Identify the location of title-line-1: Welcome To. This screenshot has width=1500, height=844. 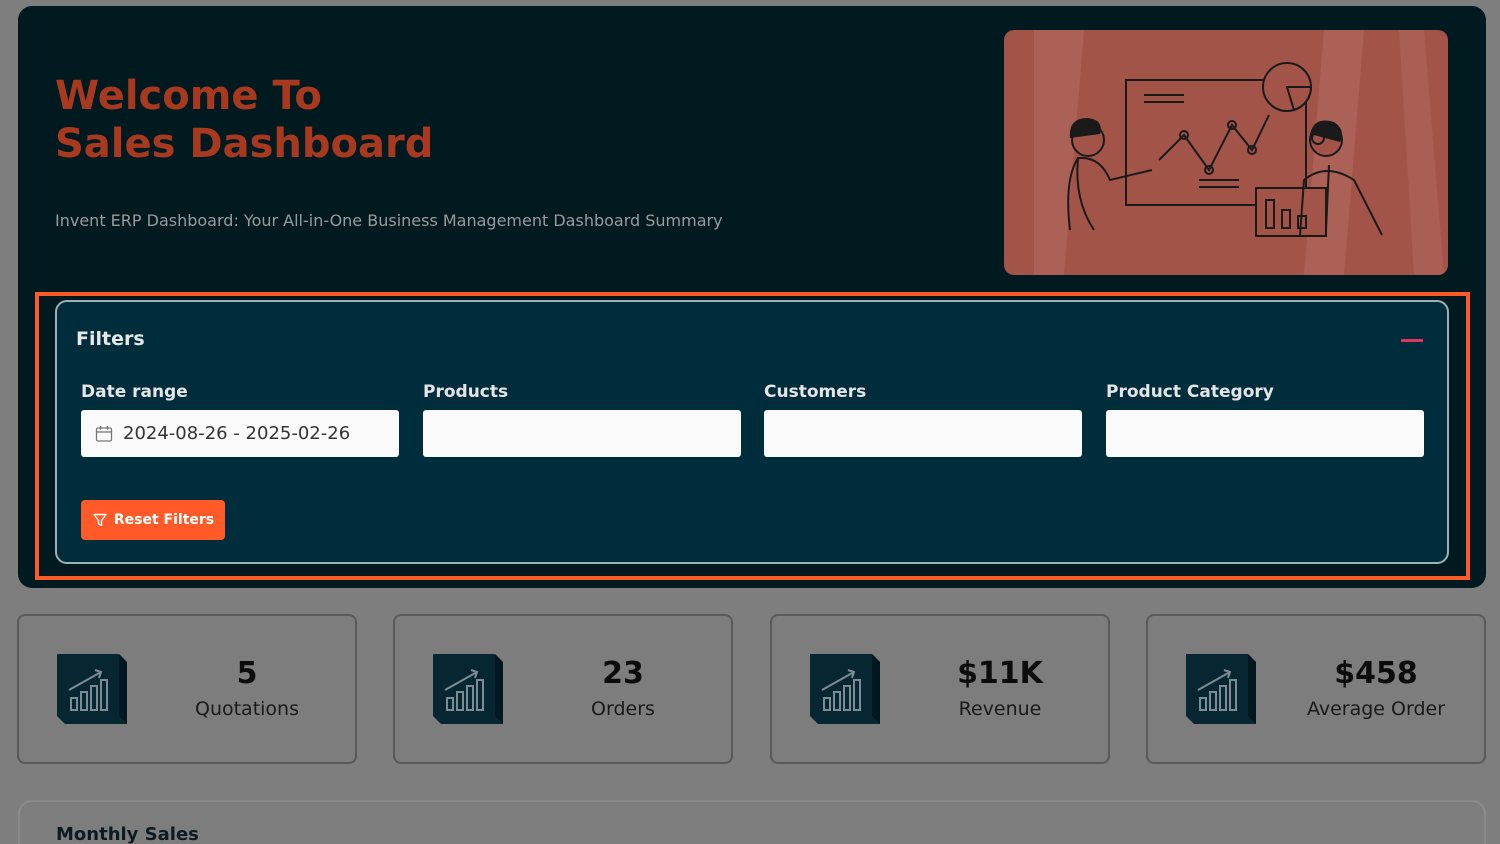
(188, 96).